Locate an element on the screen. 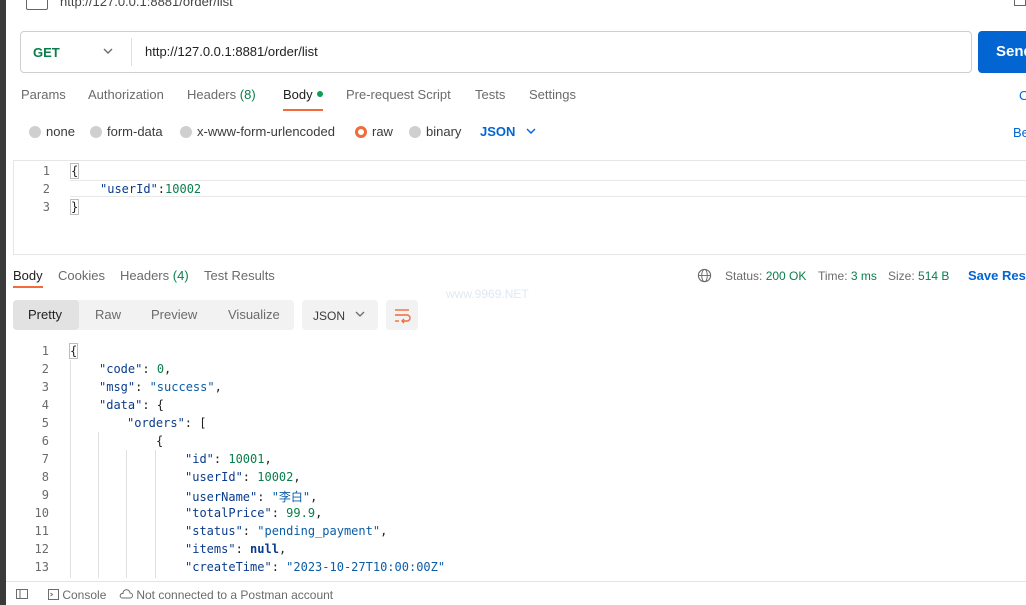 The width and height of the screenshot is (1026, 605). wrap-lines-button is located at coordinates (402, 315).